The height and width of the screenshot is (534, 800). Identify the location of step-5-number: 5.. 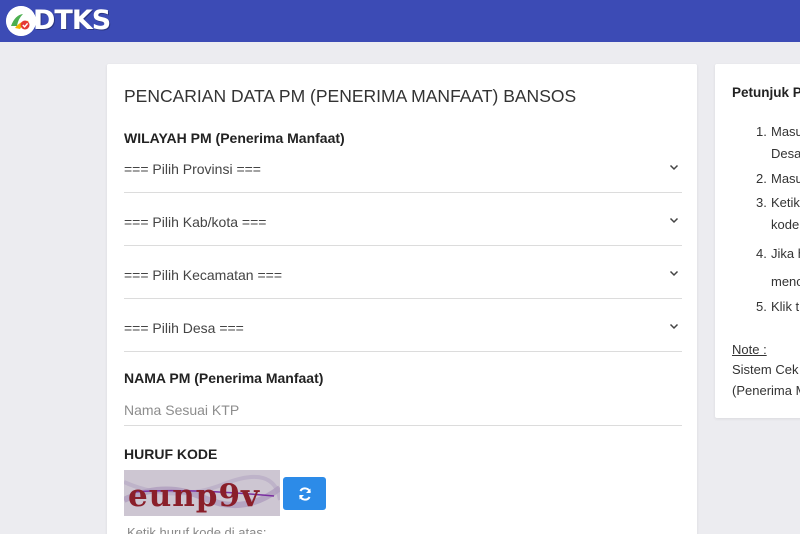
(761, 306).